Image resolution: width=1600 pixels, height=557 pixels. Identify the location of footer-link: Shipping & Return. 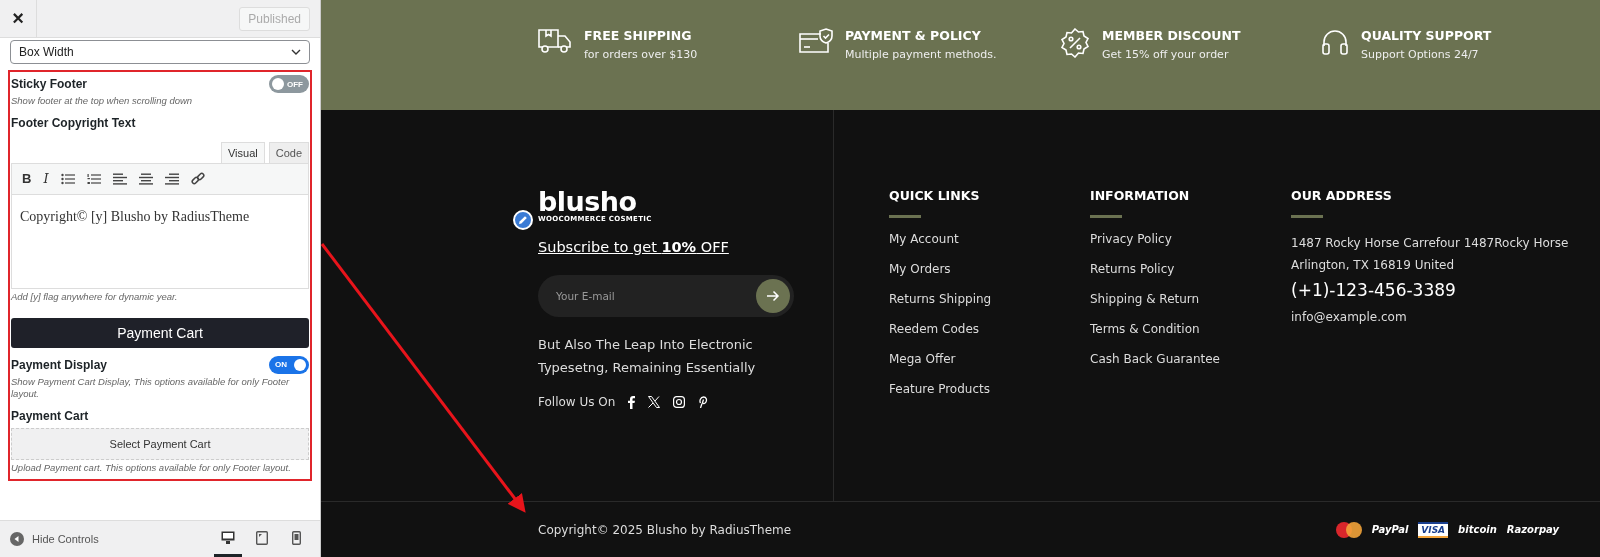
(1190, 307).